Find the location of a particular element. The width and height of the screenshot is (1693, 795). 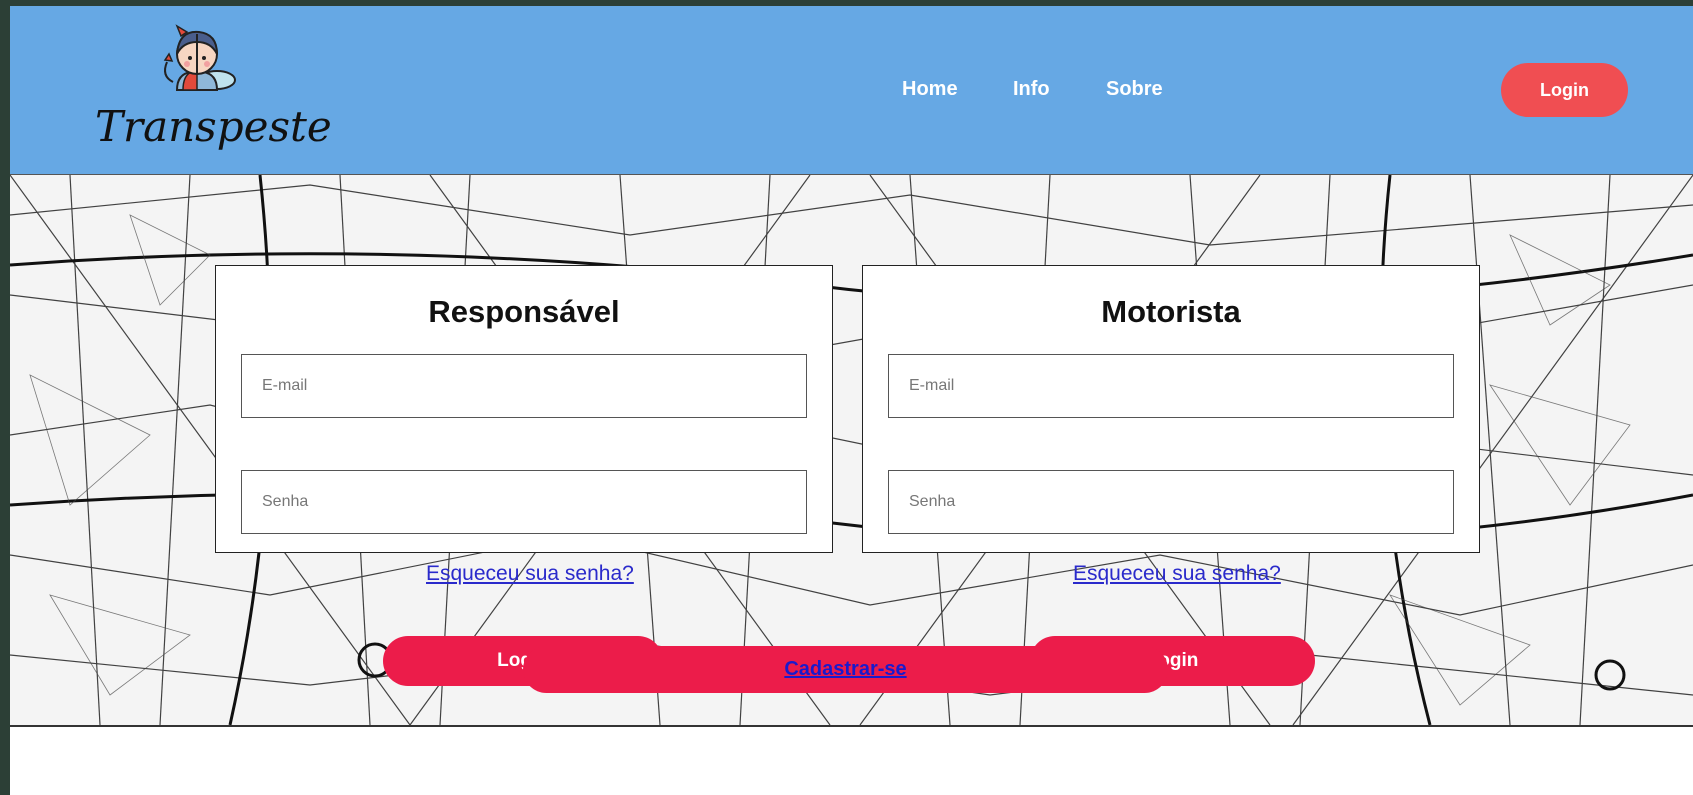

brand-logo: Transpeste is located at coordinates (213, 90).